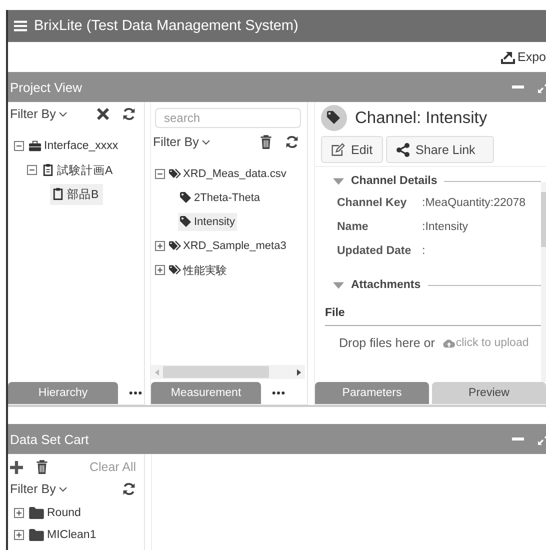  I want to click on section-title: Channel Details, so click(394, 181).